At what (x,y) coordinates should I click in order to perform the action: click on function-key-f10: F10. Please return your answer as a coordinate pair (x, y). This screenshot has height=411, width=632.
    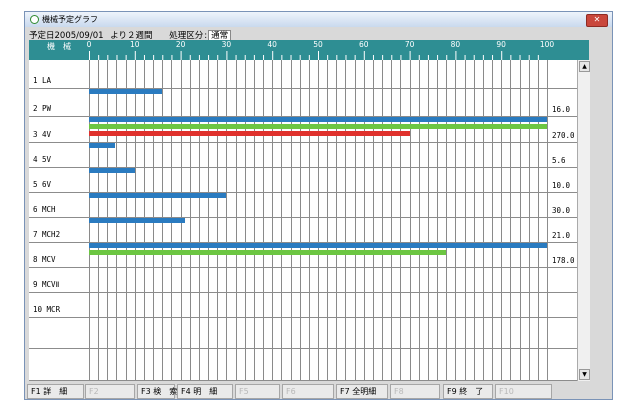
    Looking at the image, I should click on (523, 391).